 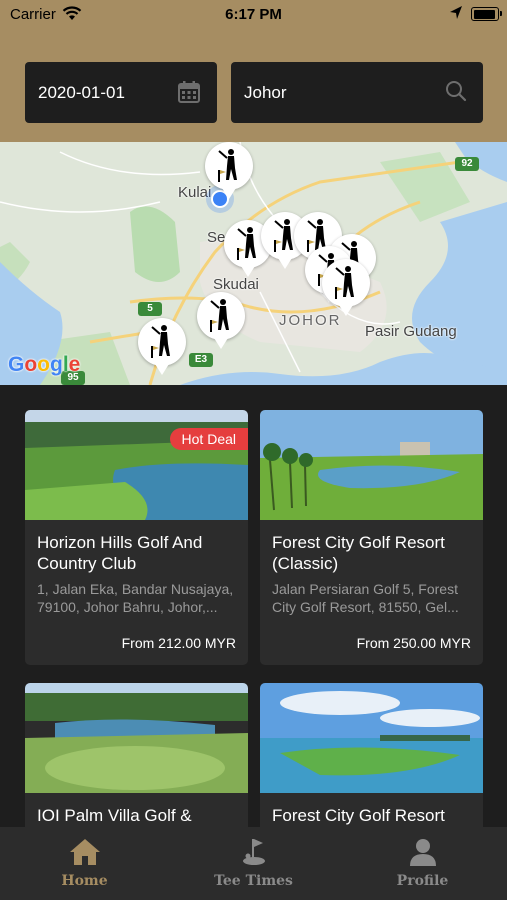 I want to click on map-label-pasir-gudang: Pasir Gudang, so click(x=411, y=331).